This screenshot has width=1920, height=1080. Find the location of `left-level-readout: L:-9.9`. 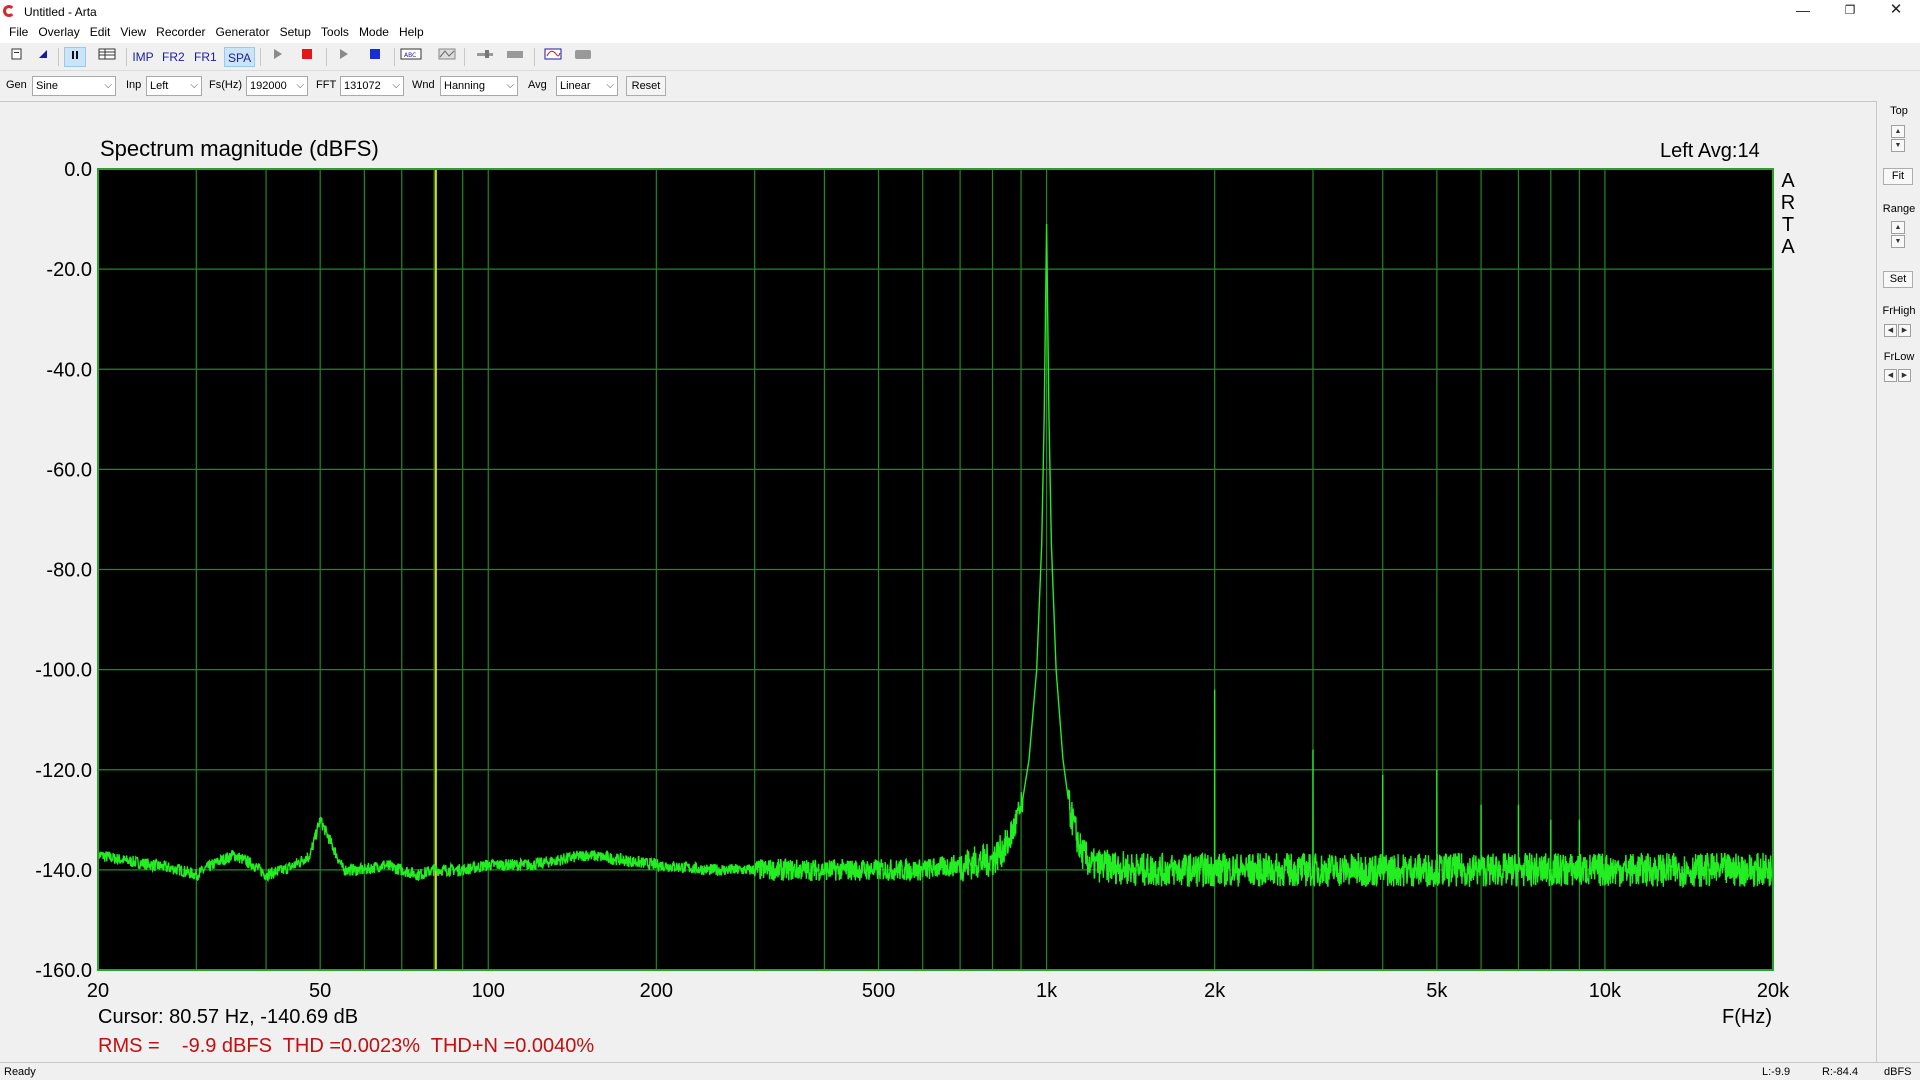

left-level-readout: L:-9.9 is located at coordinates (1776, 1072).